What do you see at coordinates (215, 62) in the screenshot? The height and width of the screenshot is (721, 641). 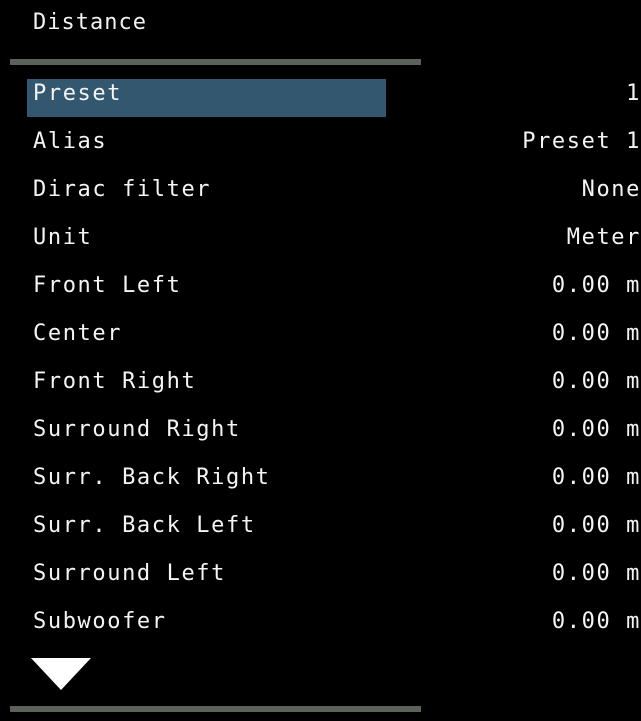 I see `header-divider` at bounding box center [215, 62].